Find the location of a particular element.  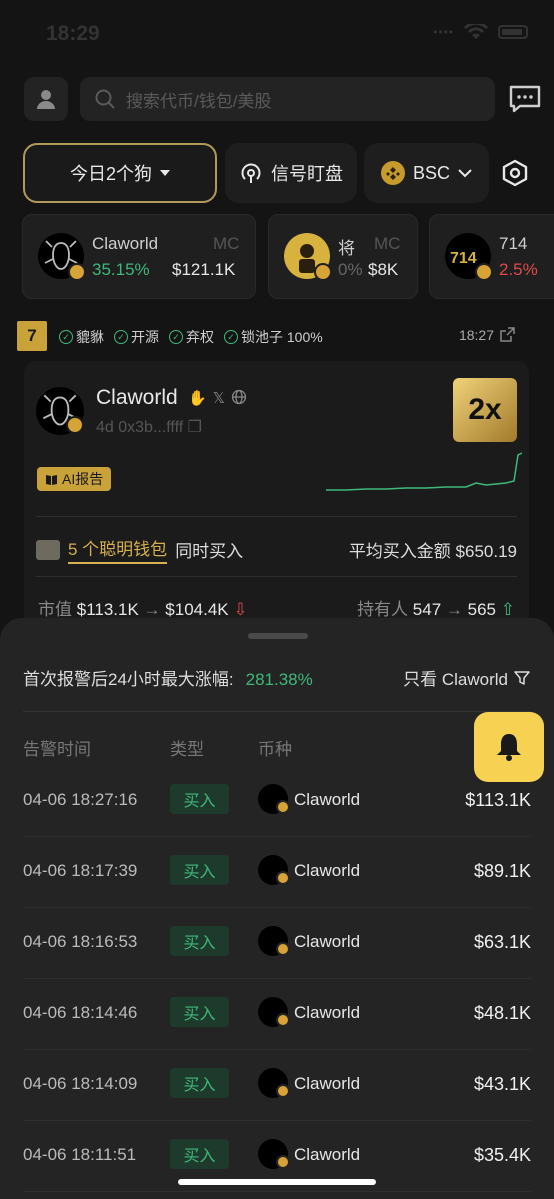

table-row: 04-06 18:14:46 买入 Claworld $48.1K is located at coordinates (277, 1014).